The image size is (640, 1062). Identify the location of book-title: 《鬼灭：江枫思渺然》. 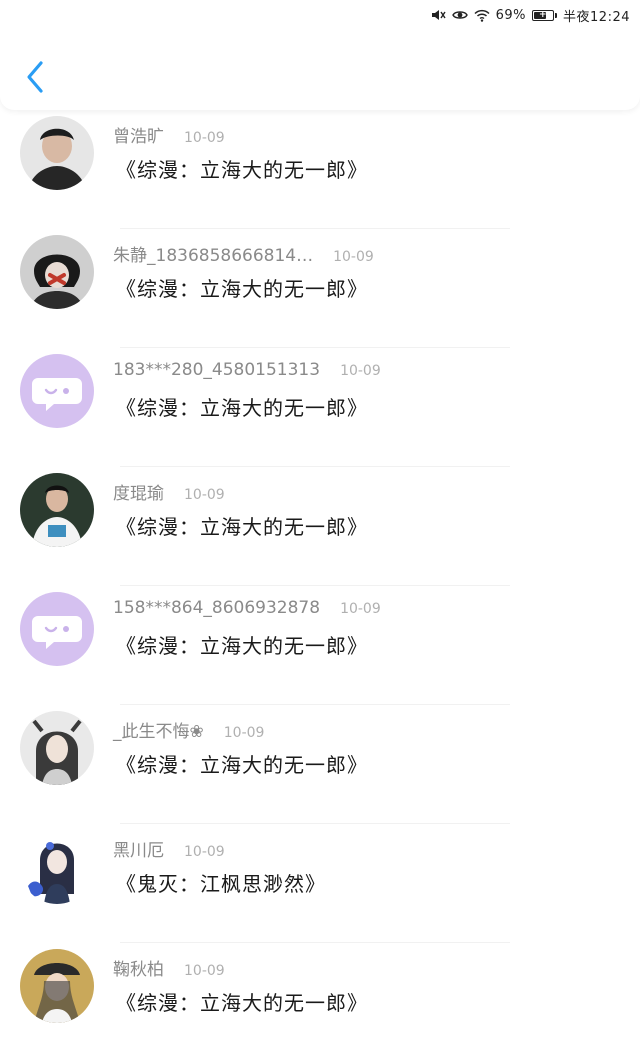
(221, 884).